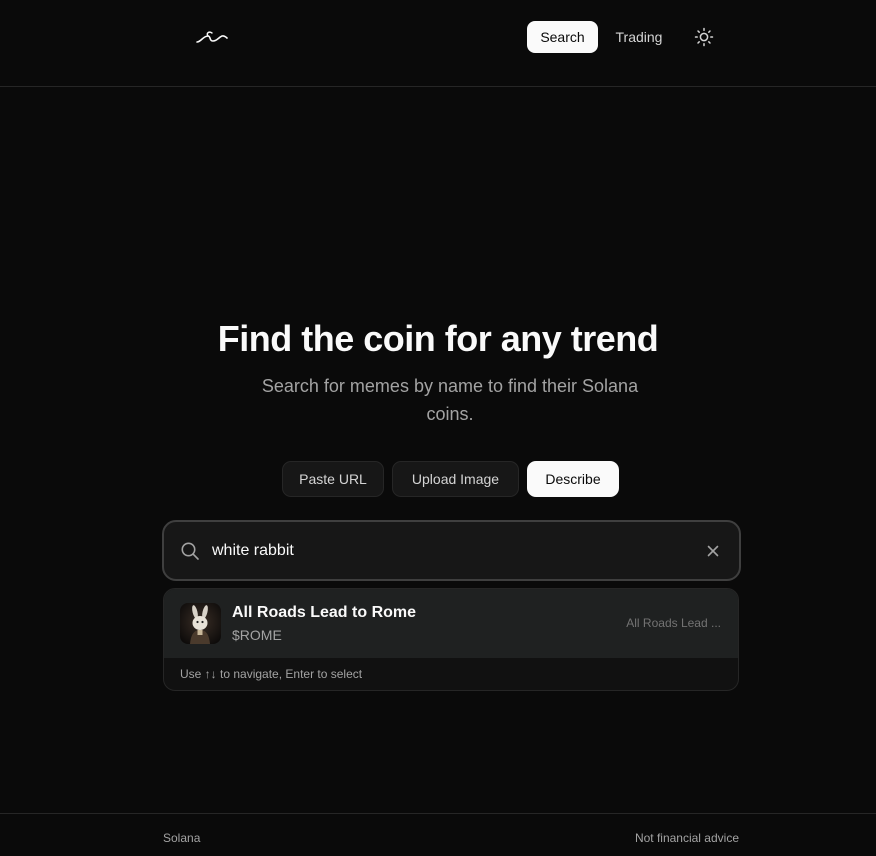 The image size is (876, 856). Describe the element at coordinates (182, 838) in the screenshot. I see `footer-chain-label: Solana` at that location.